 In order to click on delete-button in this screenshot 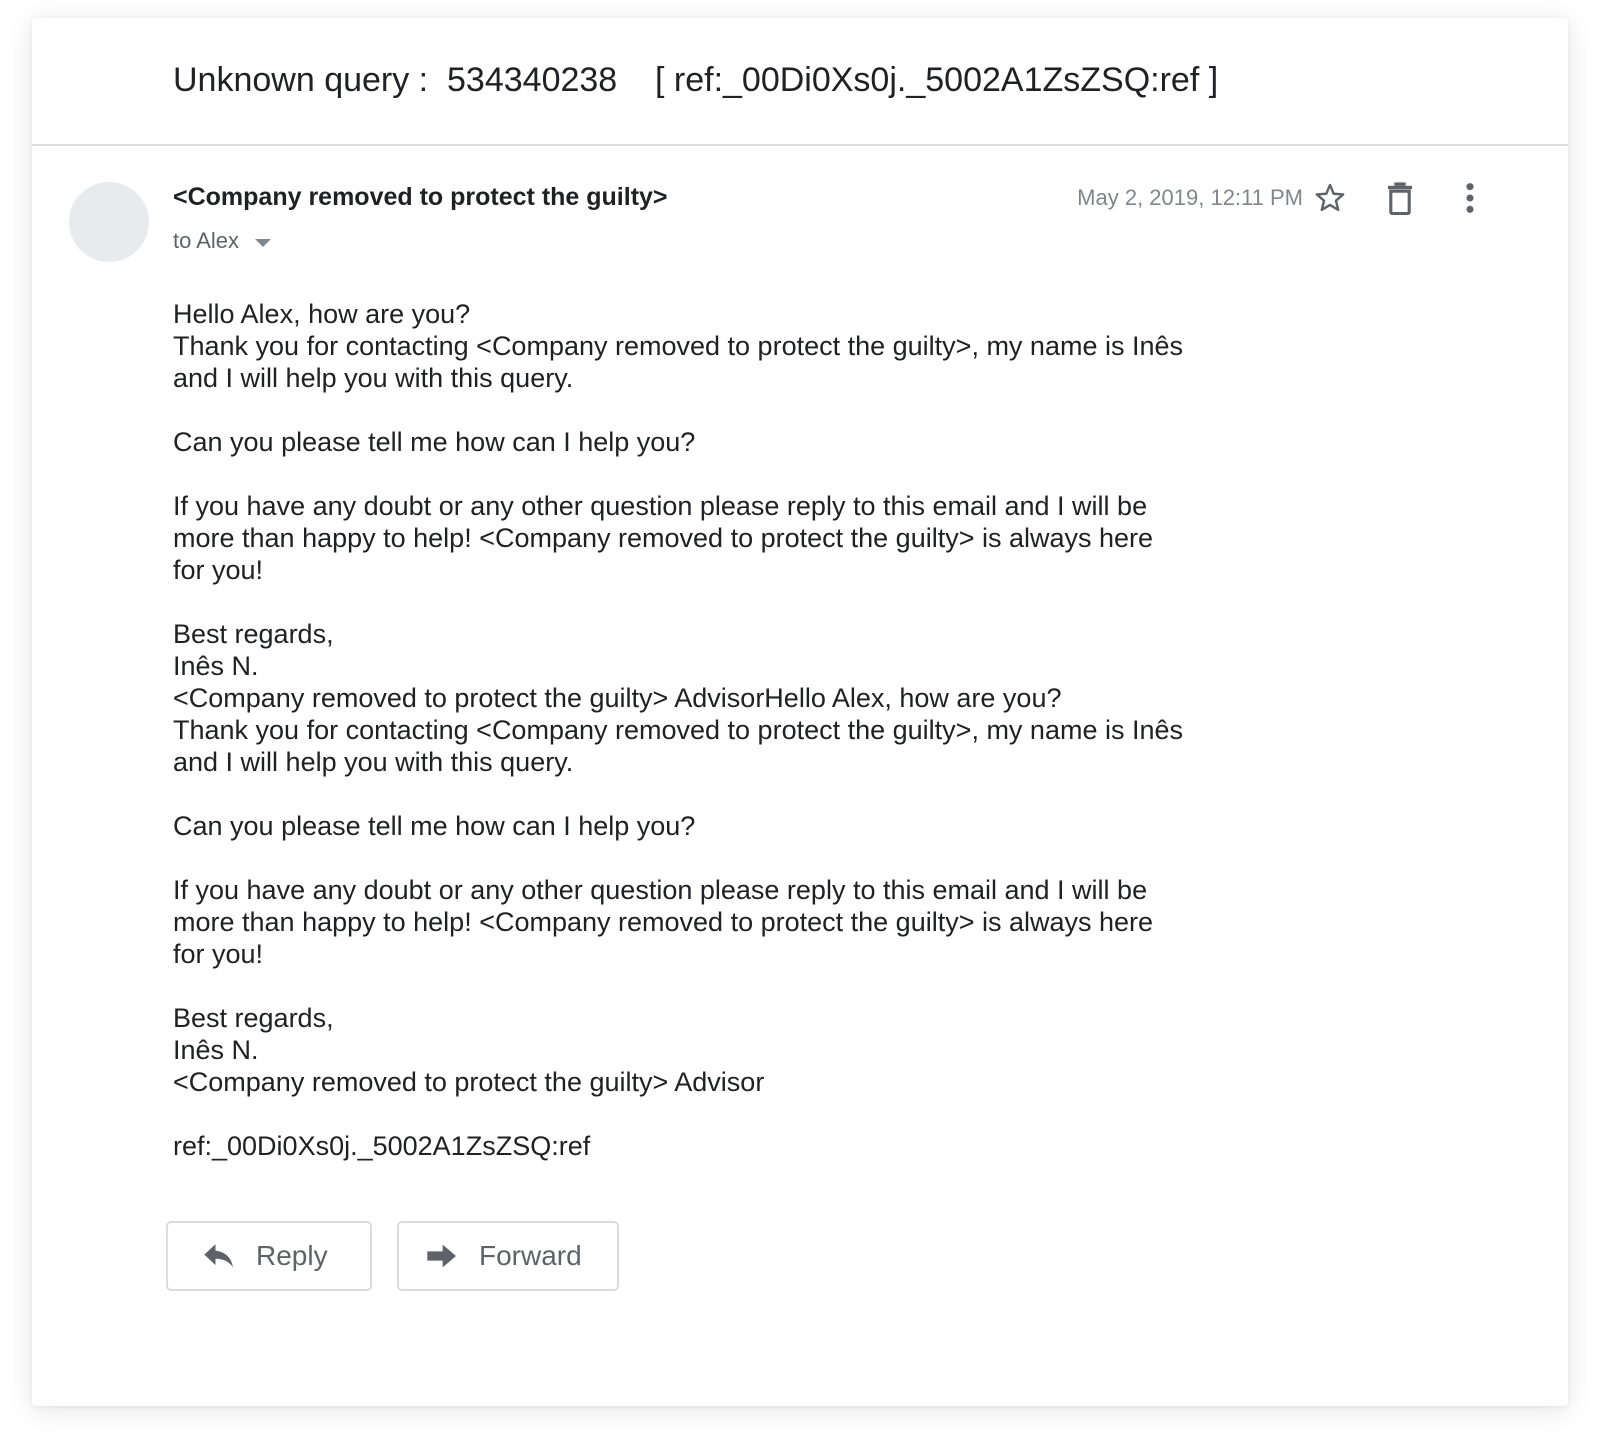, I will do `click(1400, 198)`.